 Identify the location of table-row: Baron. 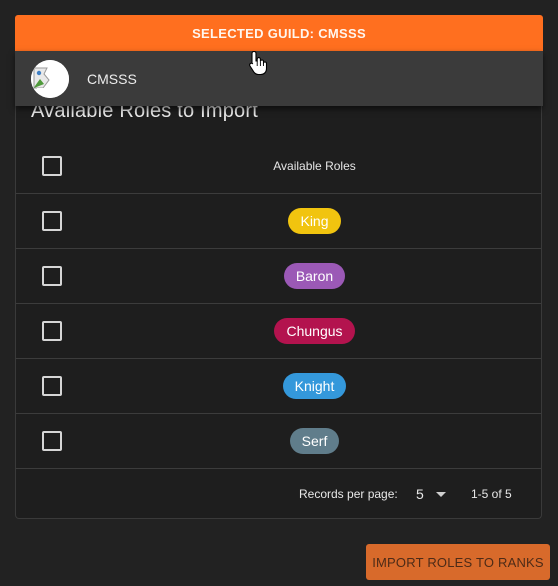
(278, 276).